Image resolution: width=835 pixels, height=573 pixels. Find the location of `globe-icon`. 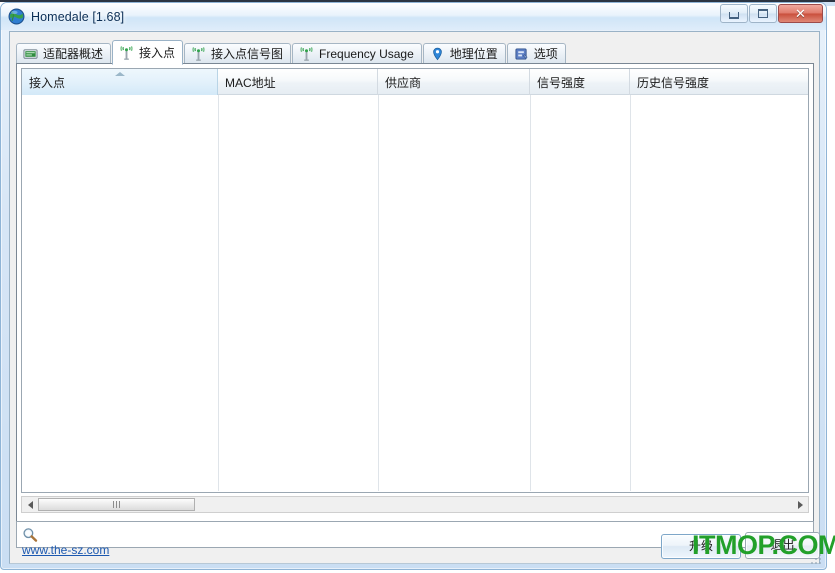

globe-icon is located at coordinates (16, 16).